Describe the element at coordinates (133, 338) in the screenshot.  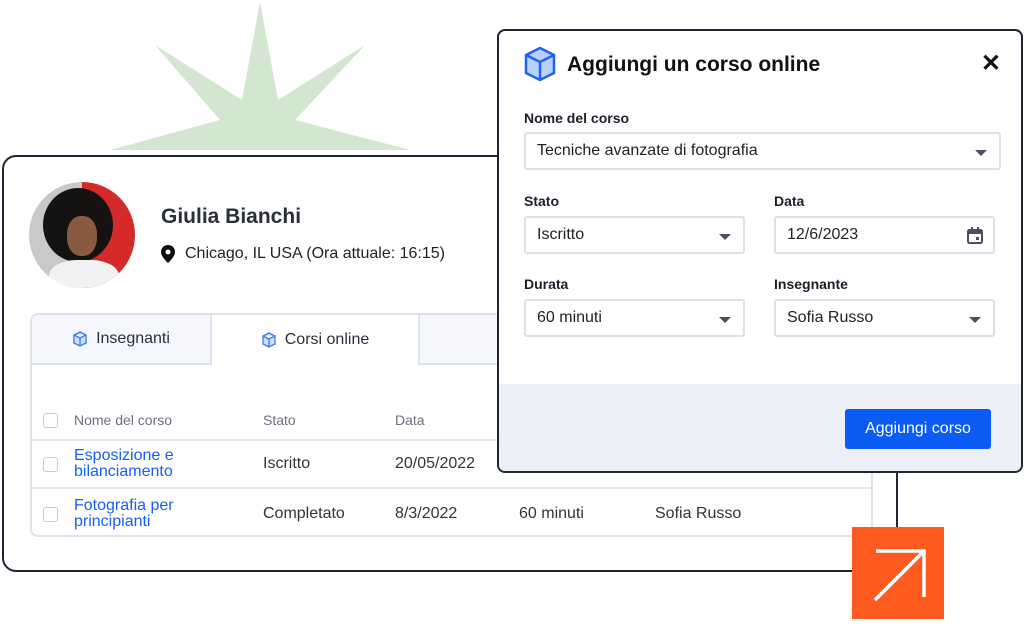
I see `tab-label: Insegnanti` at that location.